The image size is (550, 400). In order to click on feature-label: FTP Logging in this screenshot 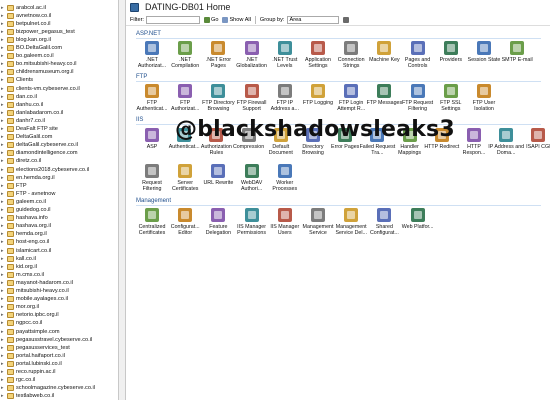, I will do `click(318, 103)`.